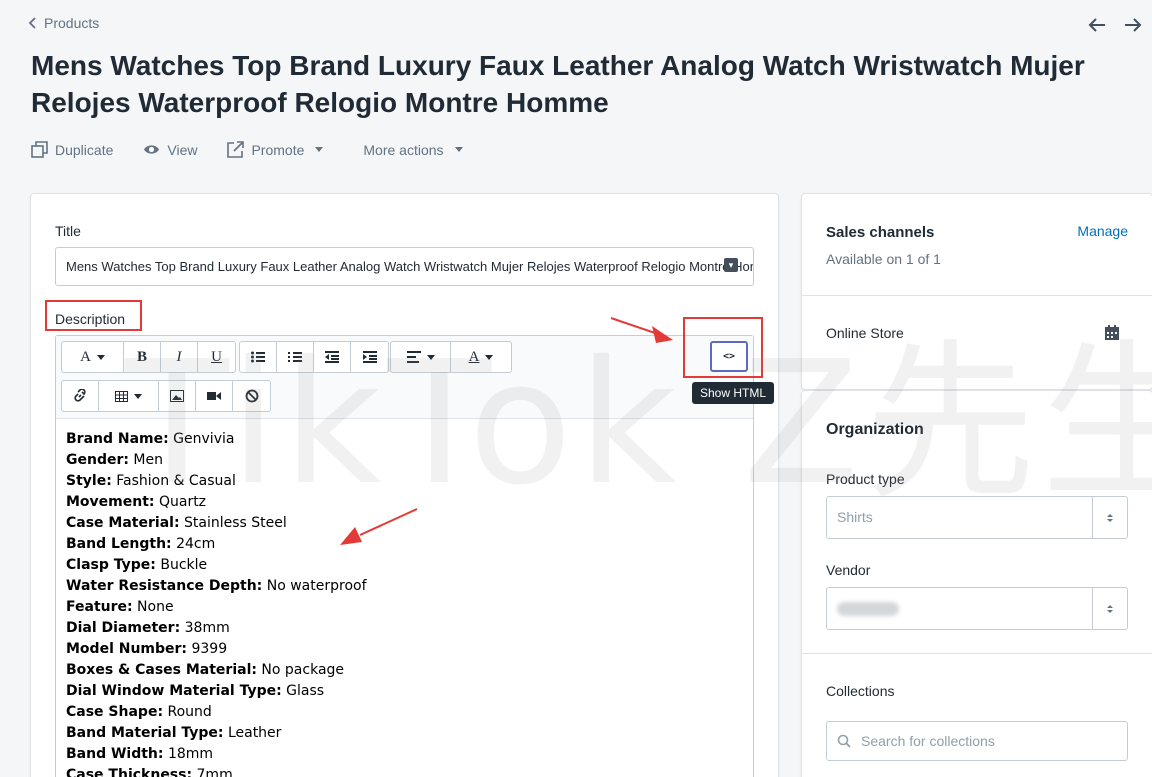 The width and height of the screenshot is (1152, 777). Describe the element at coordinates (164, 586) in the screenshot. I see `description-key: Water Resistance Depth:` at that location.